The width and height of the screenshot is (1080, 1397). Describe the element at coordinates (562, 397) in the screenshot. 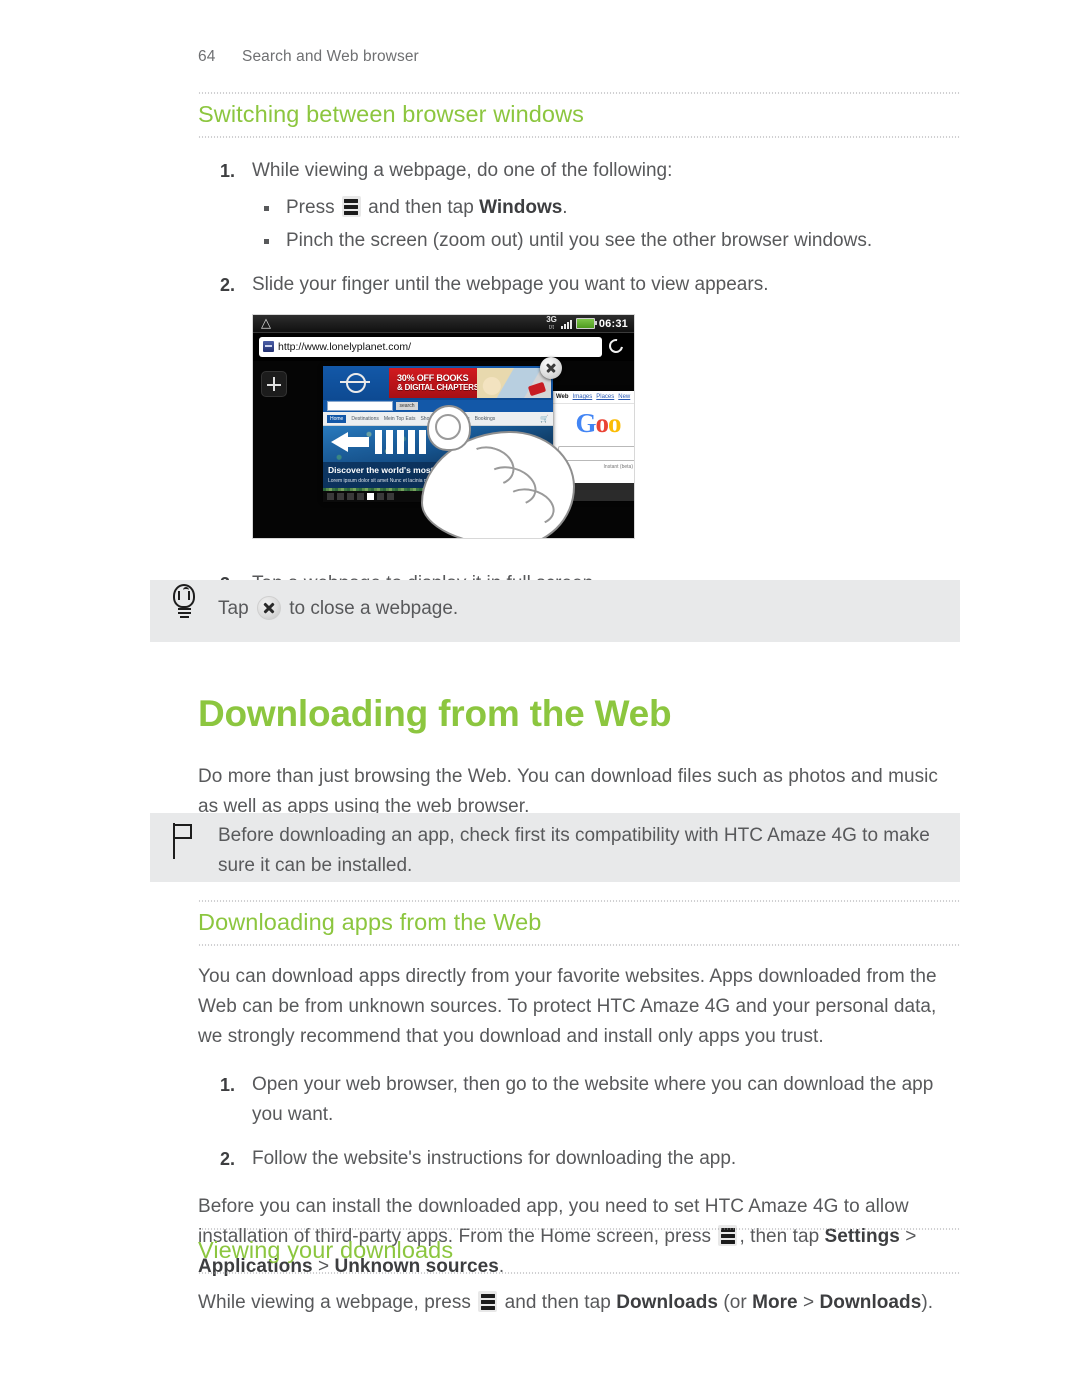

I see `google-nav-active: Web` at that location.